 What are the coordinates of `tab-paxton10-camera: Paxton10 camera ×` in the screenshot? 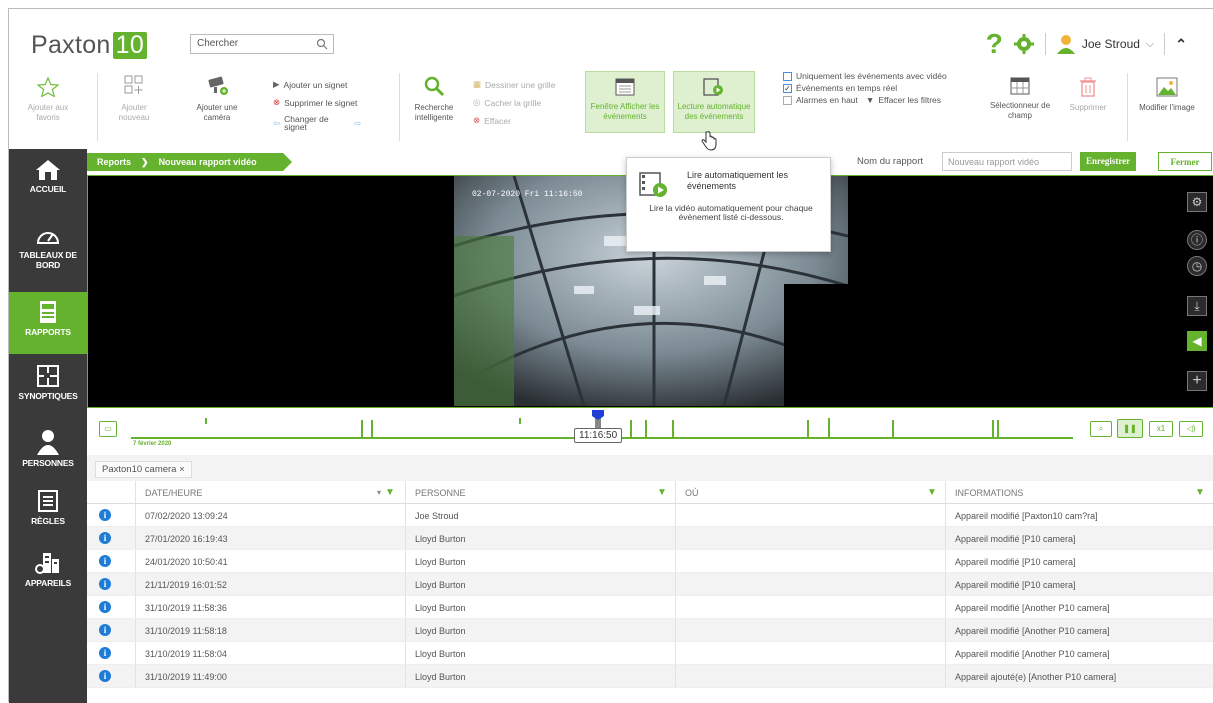 It's located at (143, 469).